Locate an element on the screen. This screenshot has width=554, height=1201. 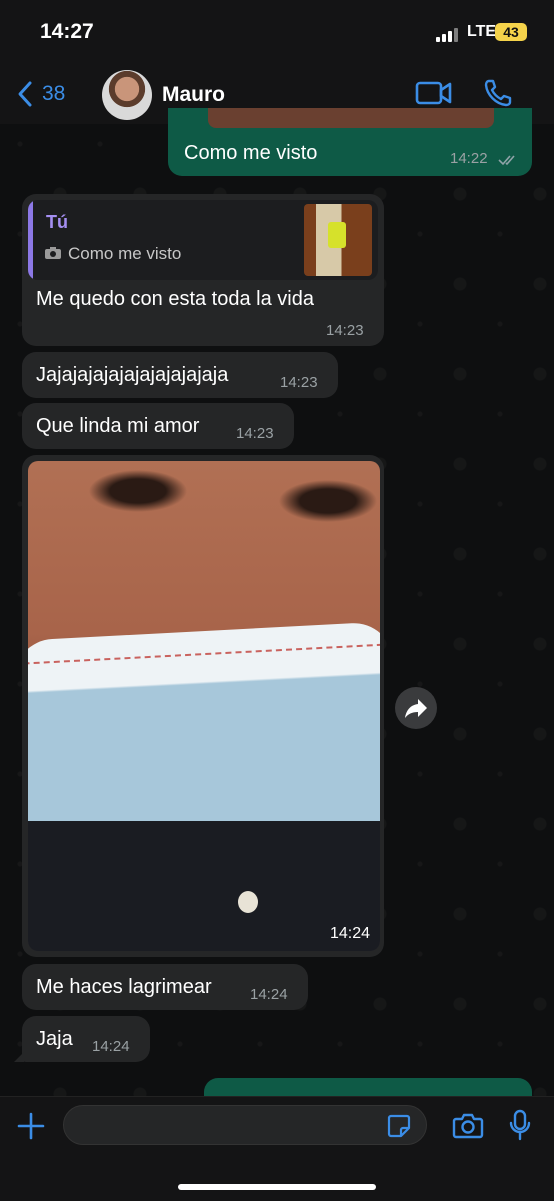
quote-author: Tú is located at coordinates (57, 222).